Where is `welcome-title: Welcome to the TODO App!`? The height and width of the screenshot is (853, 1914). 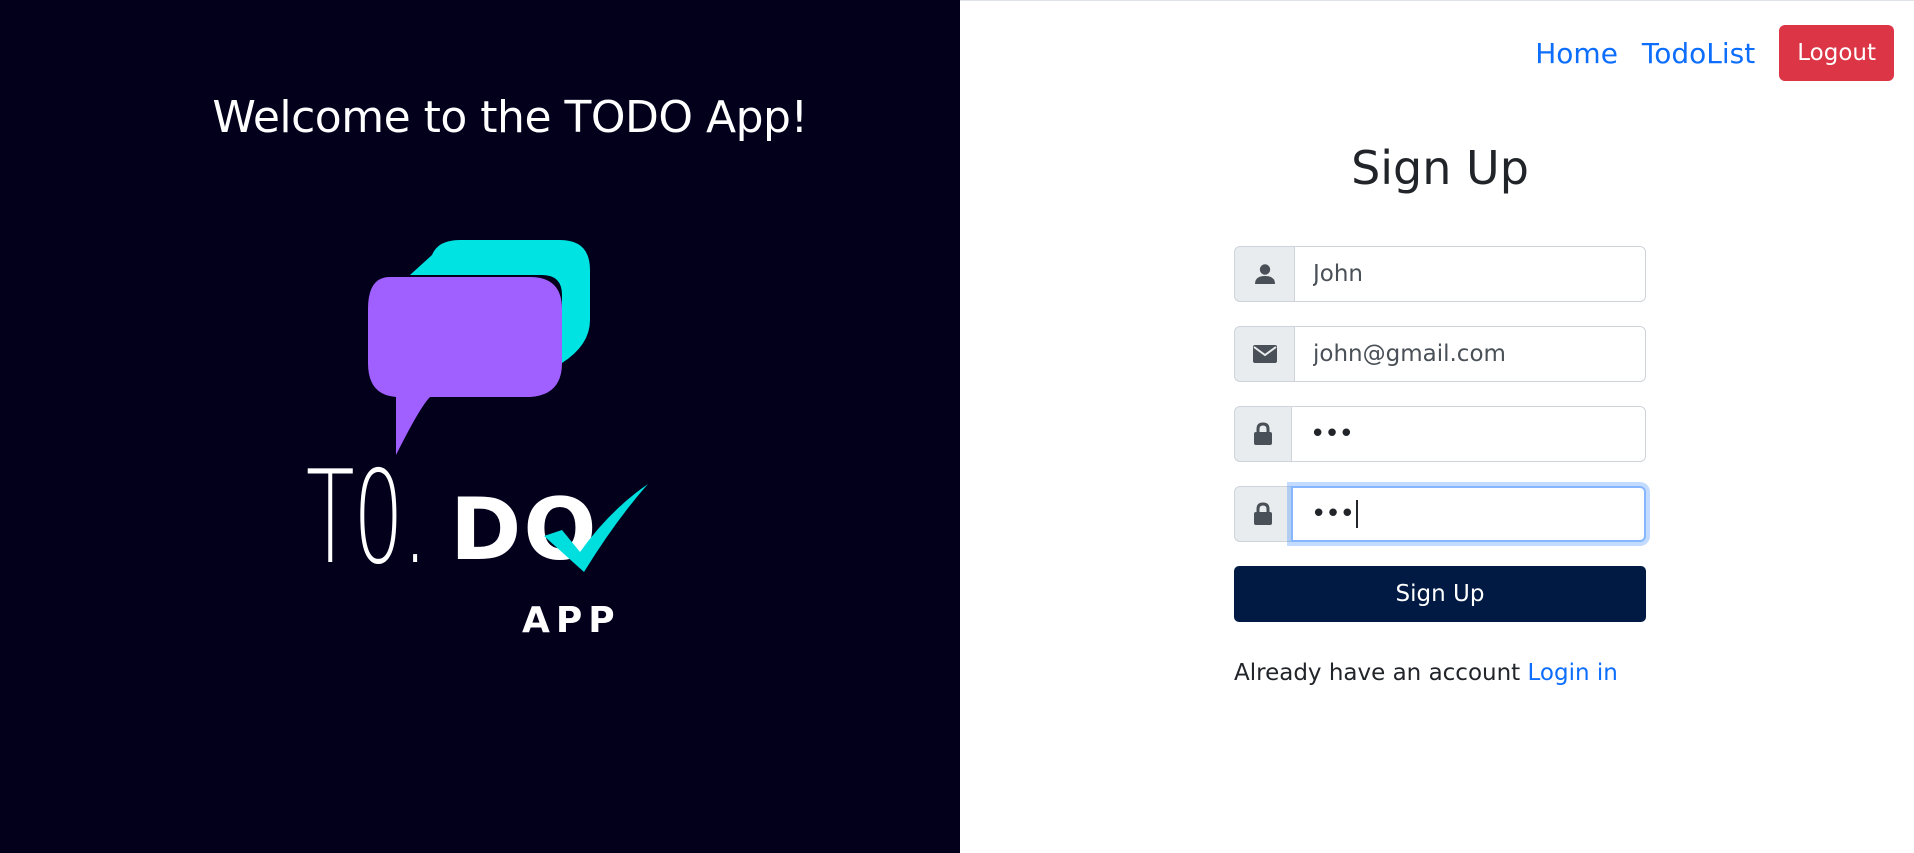 welcome-title: Welcome to the TODO App! is located at coordinates (510, 117).